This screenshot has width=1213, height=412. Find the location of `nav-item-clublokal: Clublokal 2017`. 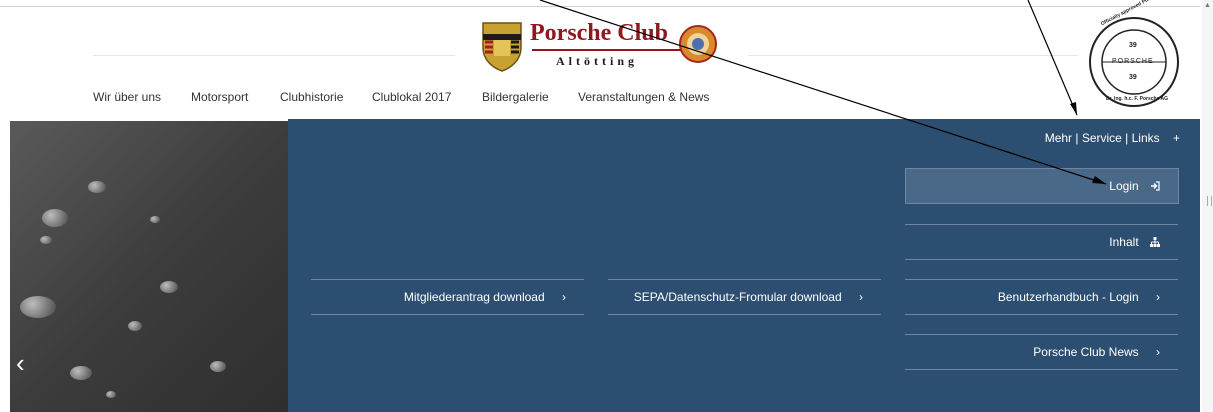

nav-item-clublokal: Clublokal 2017 is located at coordinates (411, 97).